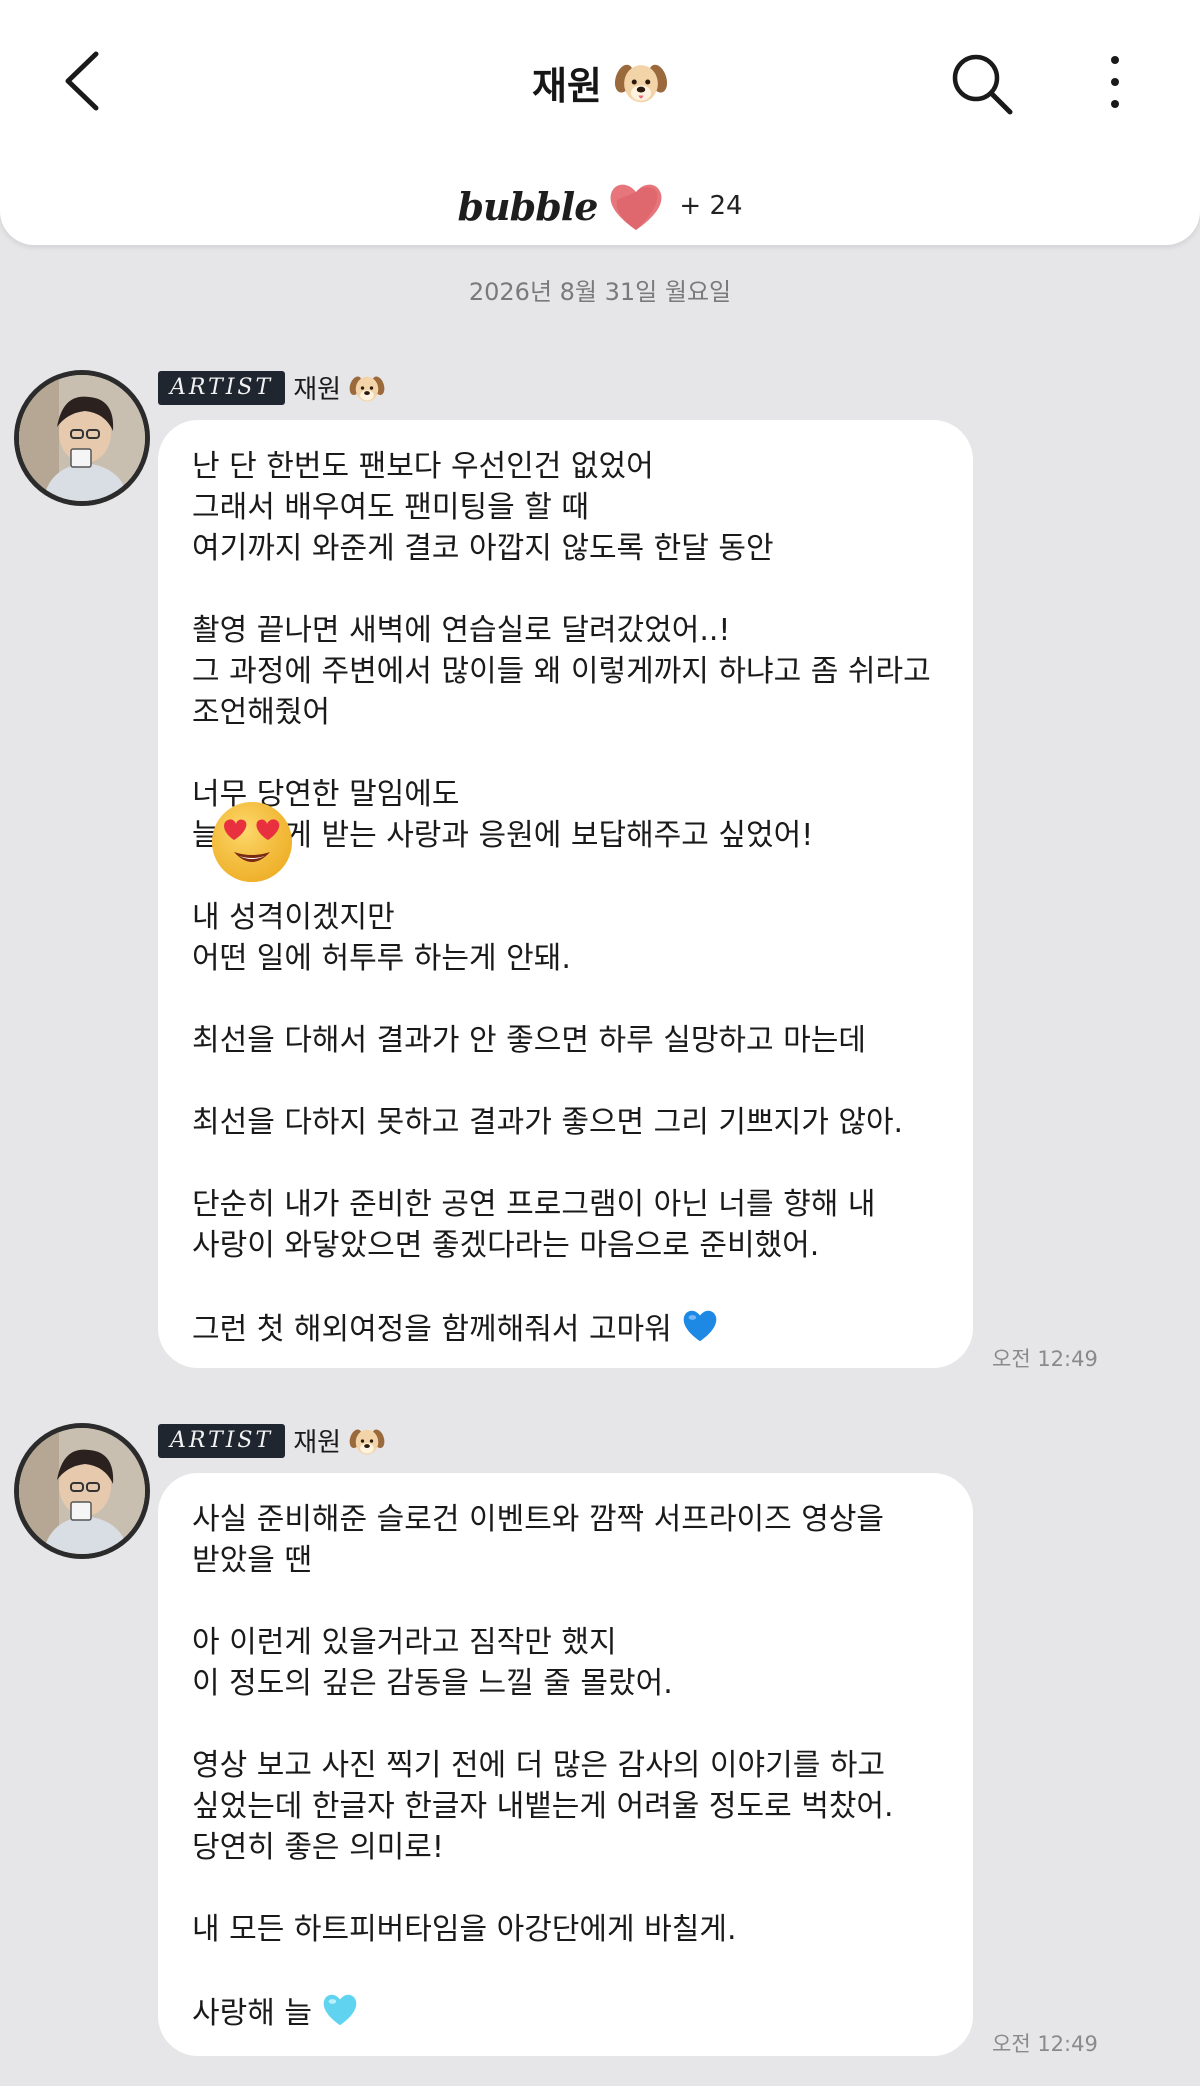 The width and height of the screenshot is (1200, 2086). Describe the element at coordinates (261, 712) in the screenshot. I see `message-line: 조언해줬어` at that location.